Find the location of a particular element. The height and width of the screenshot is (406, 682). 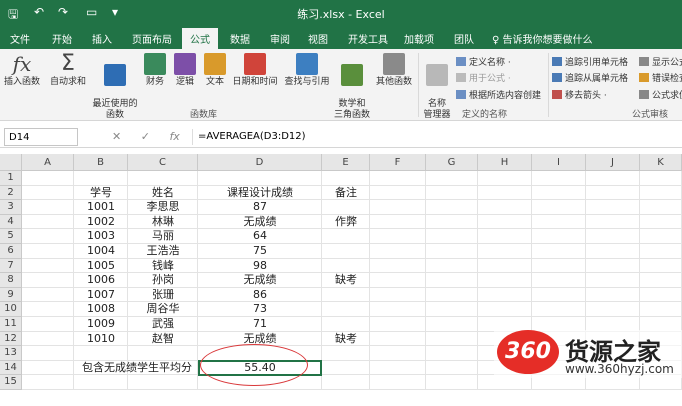

tab-team: 团队 is located at coordinates (464, 38).